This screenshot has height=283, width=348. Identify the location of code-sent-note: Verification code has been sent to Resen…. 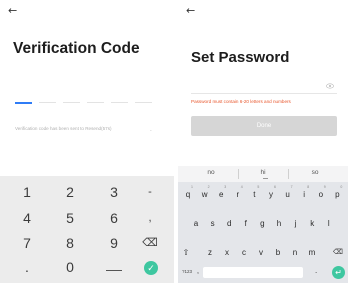
(63, 128).